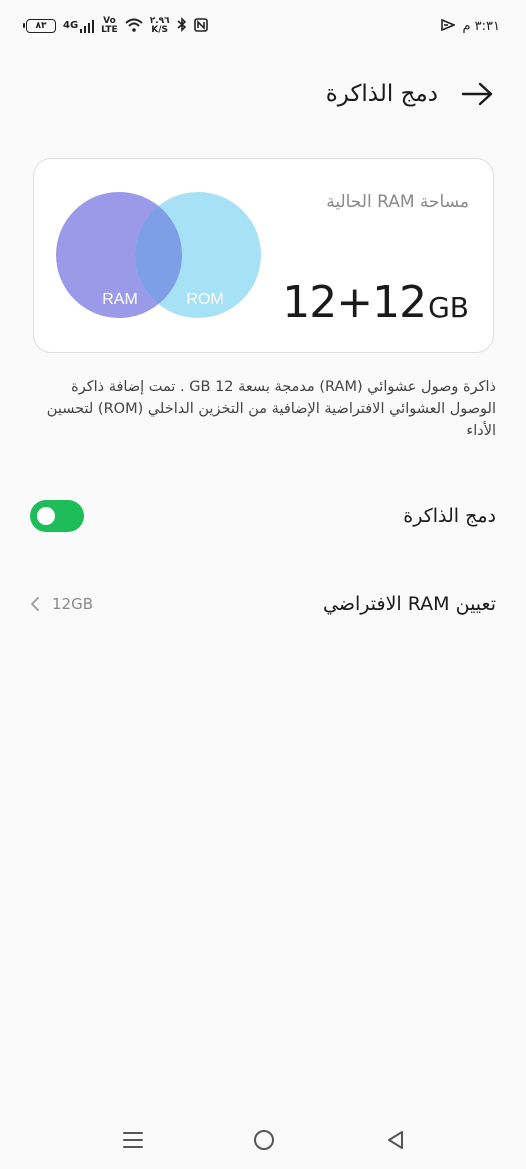 The height and width of the screenshot is (1169, 526). What do you see at coordinates (397, 202) in the screenshot?
I see `current-ram-label: مساحة RAM الحالية` at bounding box center [397, 202].